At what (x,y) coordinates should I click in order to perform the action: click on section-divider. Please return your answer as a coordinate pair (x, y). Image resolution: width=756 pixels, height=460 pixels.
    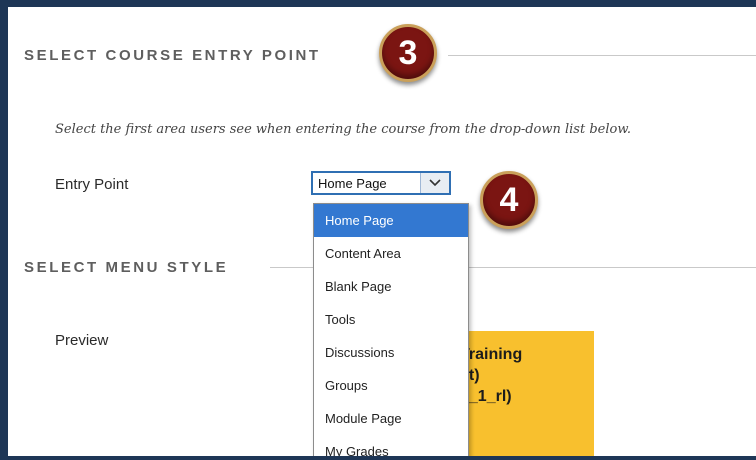
    Looking at the image, I should click on (602, 55).